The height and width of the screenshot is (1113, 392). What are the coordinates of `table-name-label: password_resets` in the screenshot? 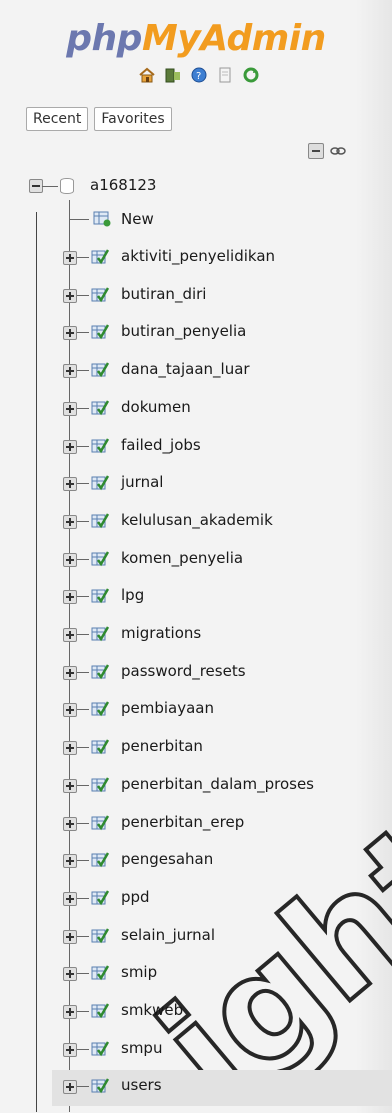 It's located at (183, 671).